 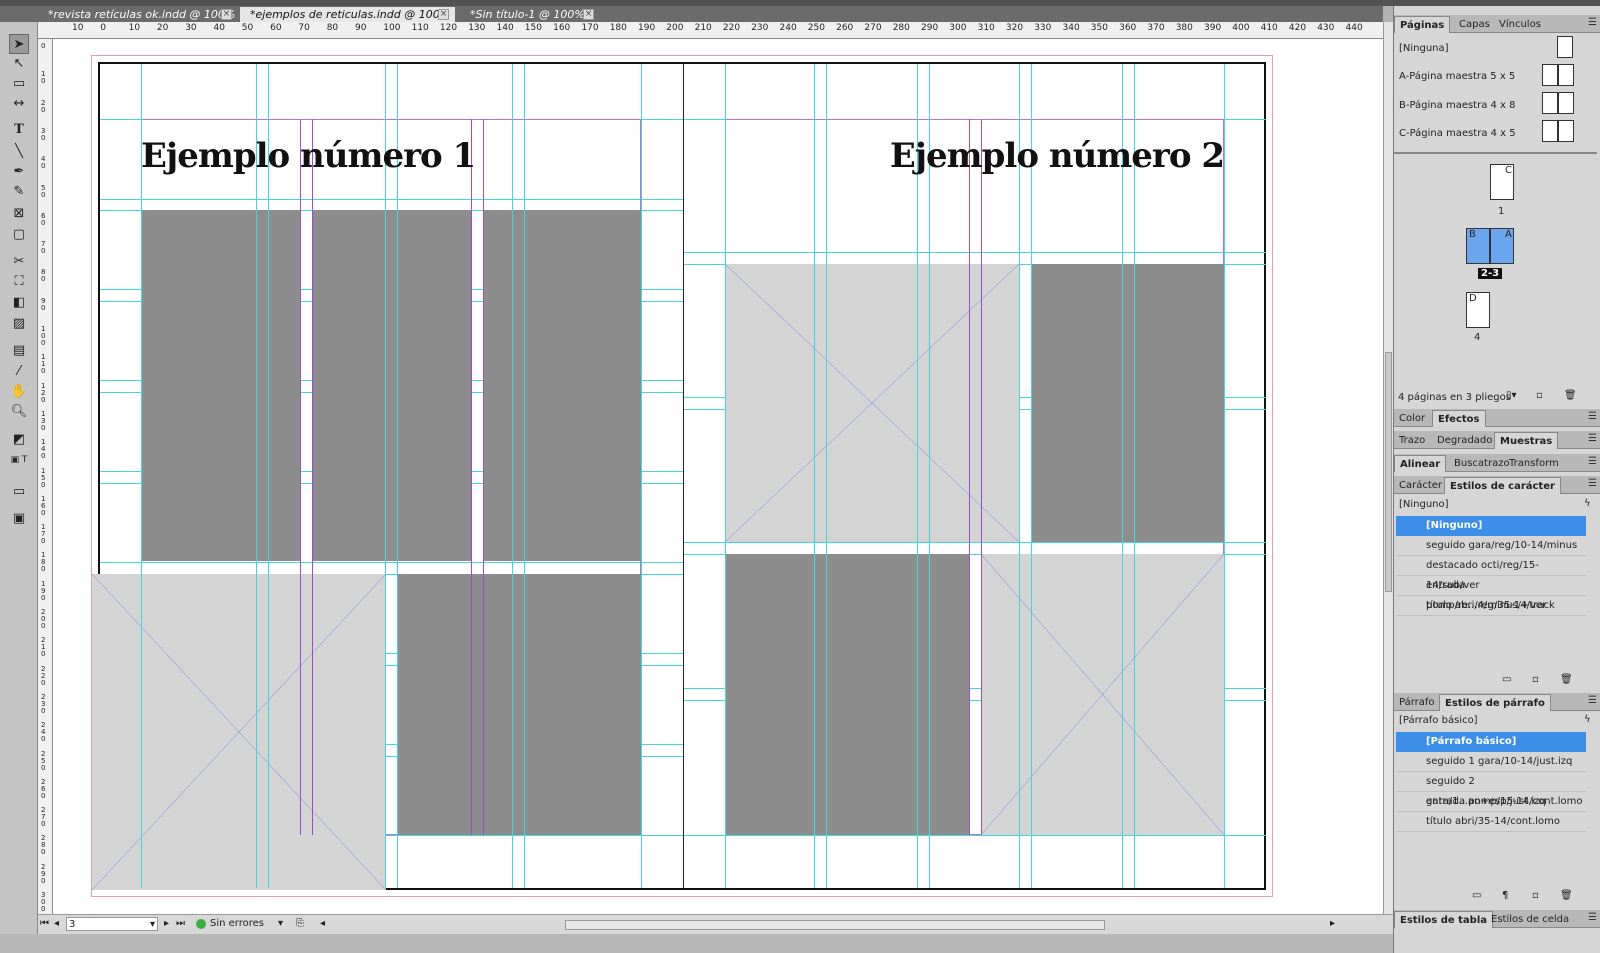 I want to click on page-tool-icon: ▭, so click(x=19, y=84).